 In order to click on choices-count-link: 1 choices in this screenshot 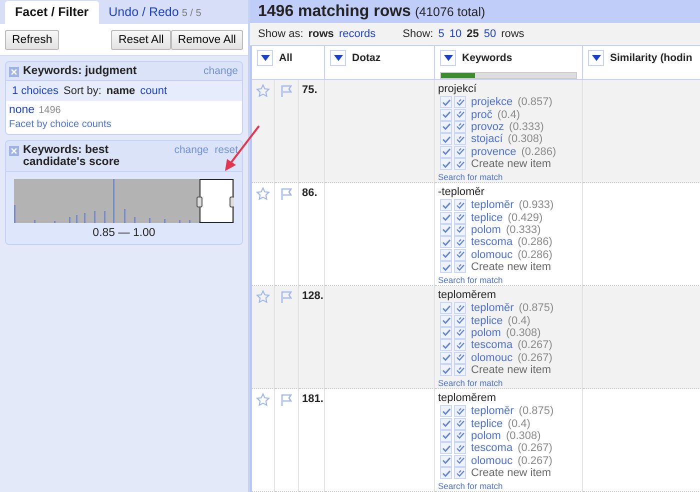, I will do `click(35, 91)`.